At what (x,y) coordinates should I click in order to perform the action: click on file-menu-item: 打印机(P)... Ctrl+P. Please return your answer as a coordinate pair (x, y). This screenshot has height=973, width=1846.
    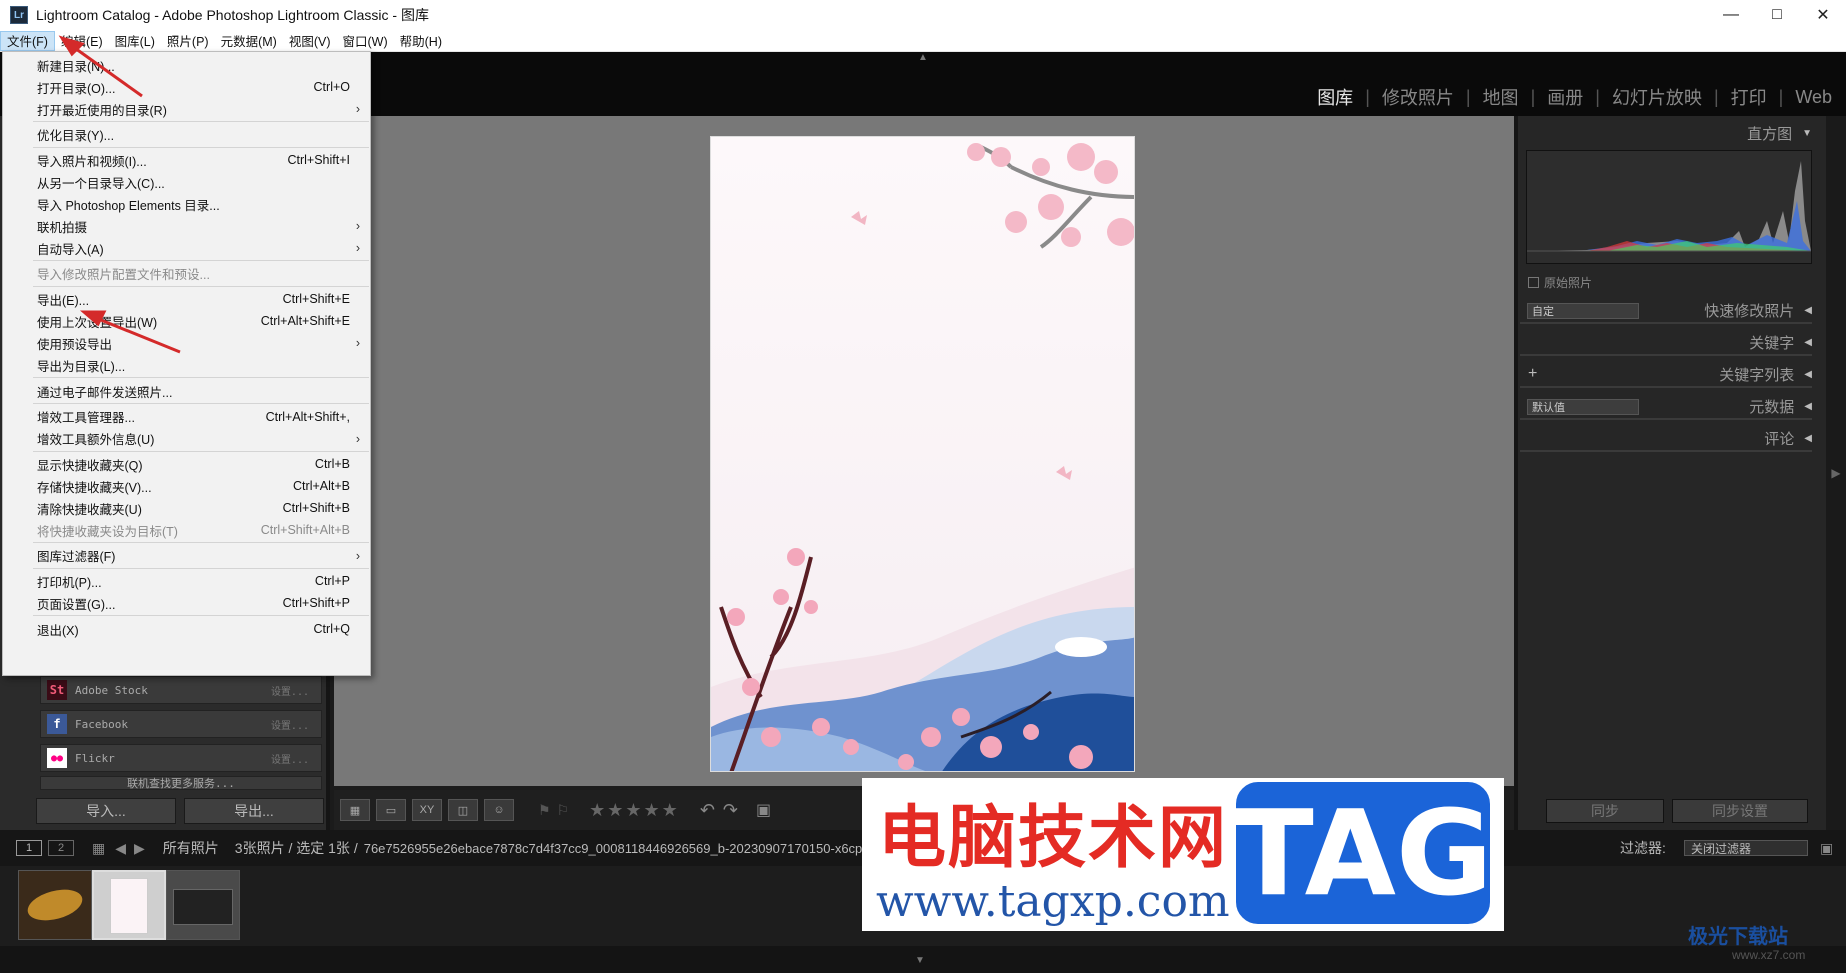
    Looking at the image, I should click on (186, 581).